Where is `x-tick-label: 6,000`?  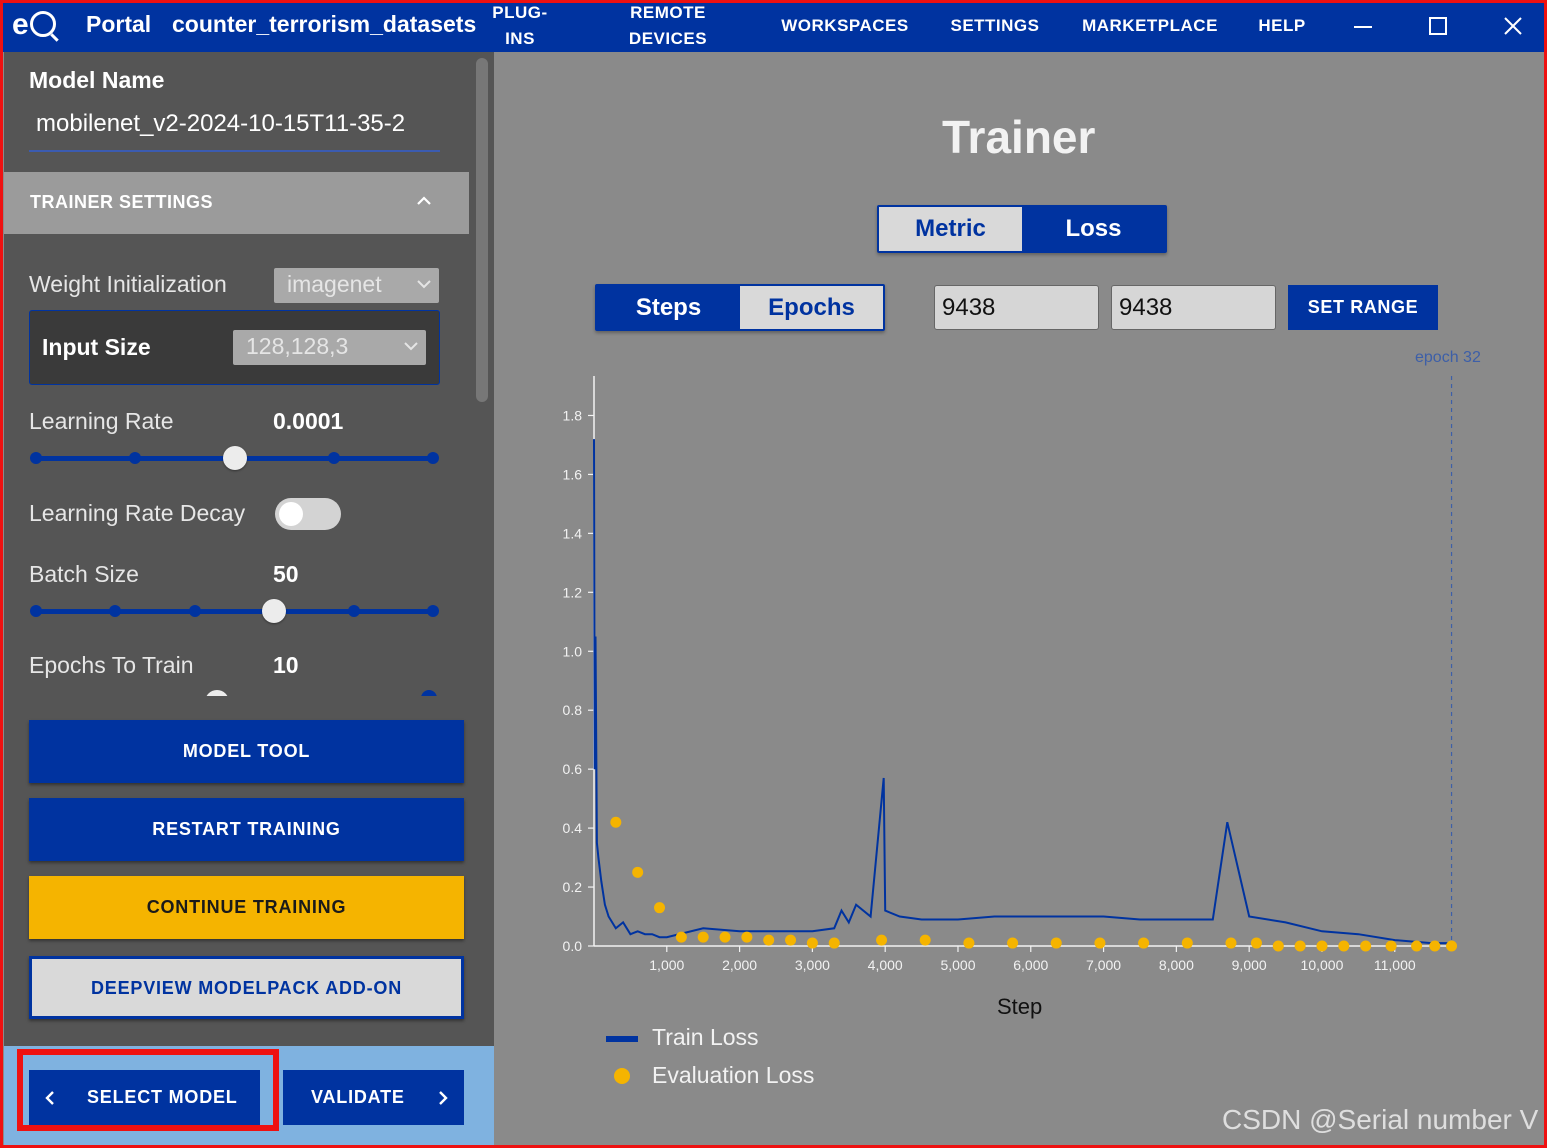
x-tick-label: 6,000 is located at coordinates (1030, 965).